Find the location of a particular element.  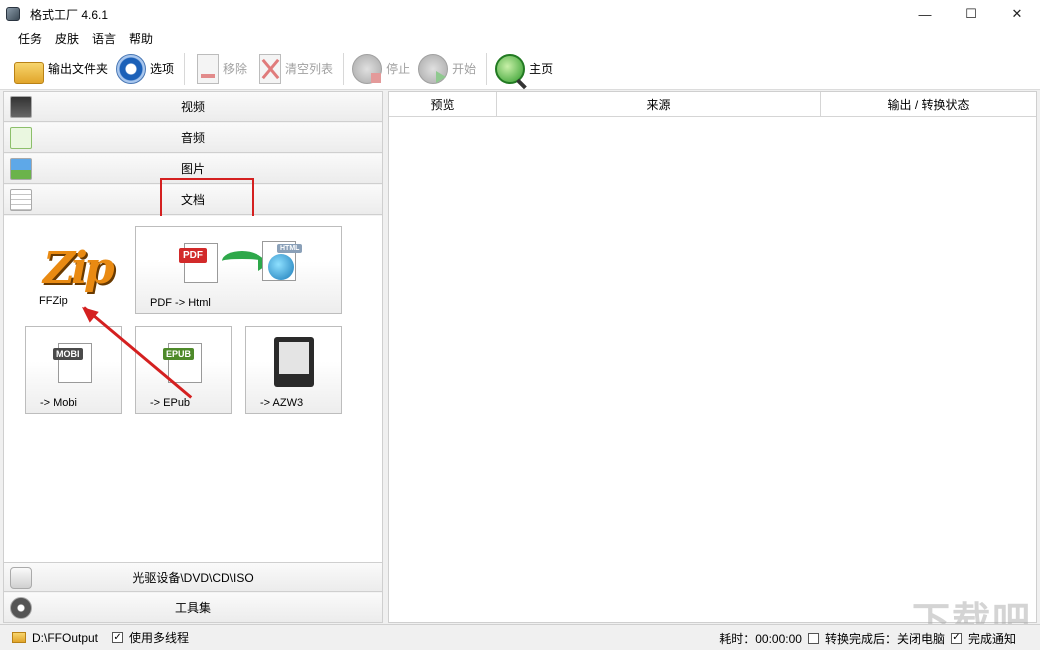

epub-badge: EPUB is located at coordinates (179, 354).